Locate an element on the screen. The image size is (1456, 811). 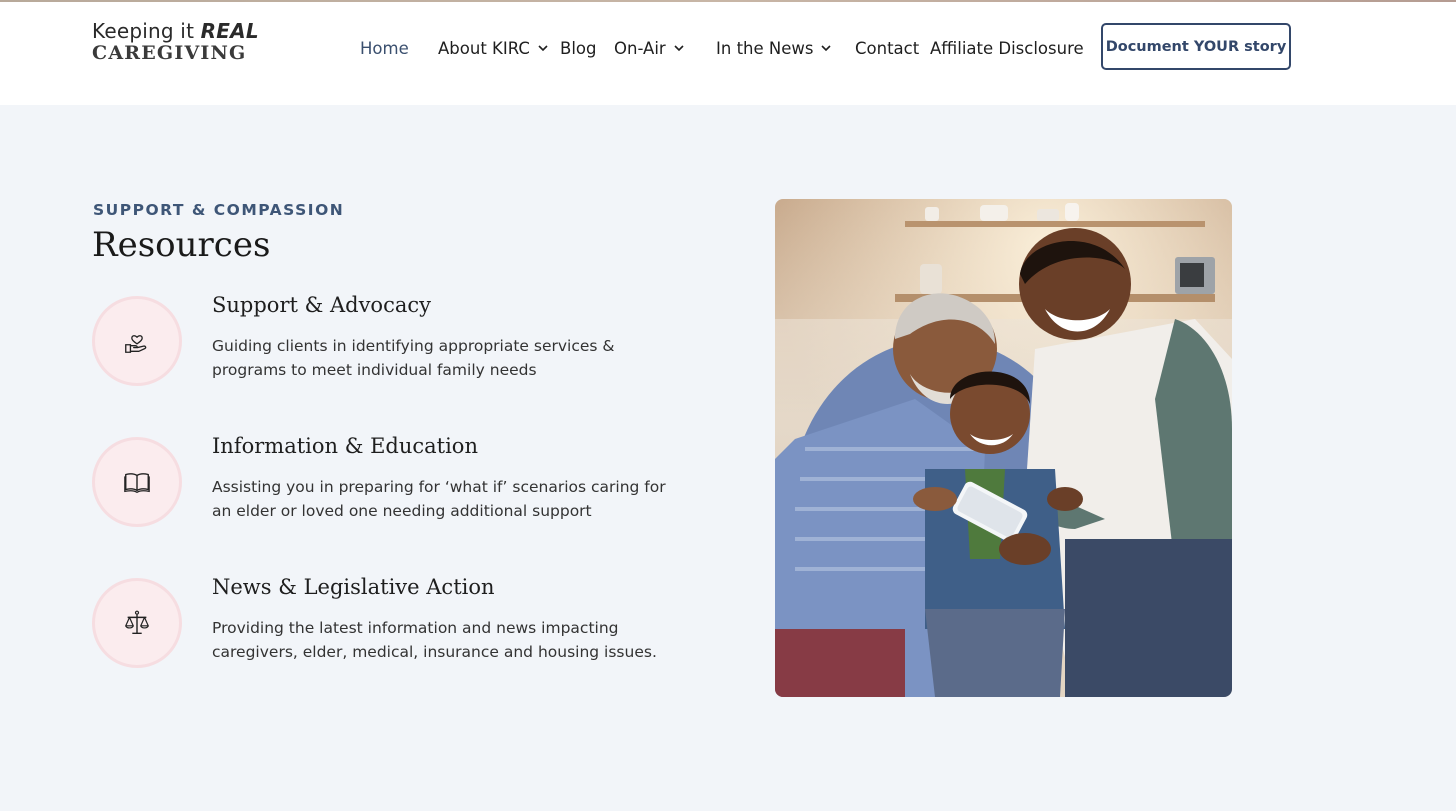
section-eyebrow: SUPPORT & COMPASSION is located at coordinates (219, 210).